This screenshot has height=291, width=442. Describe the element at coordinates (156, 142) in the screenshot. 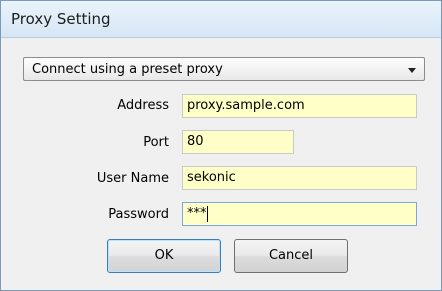

I see `port-label: Port` at that location.